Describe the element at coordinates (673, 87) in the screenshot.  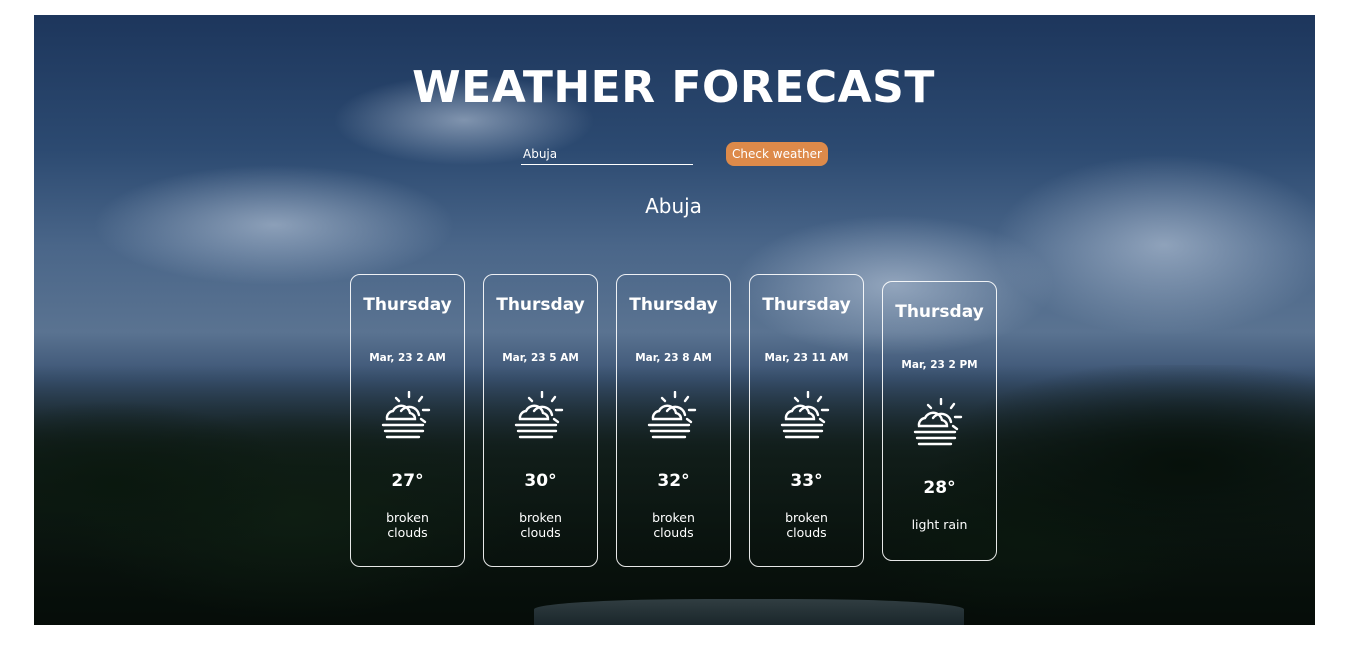
I see `page-title: WEATHER FORECAST` at that location.